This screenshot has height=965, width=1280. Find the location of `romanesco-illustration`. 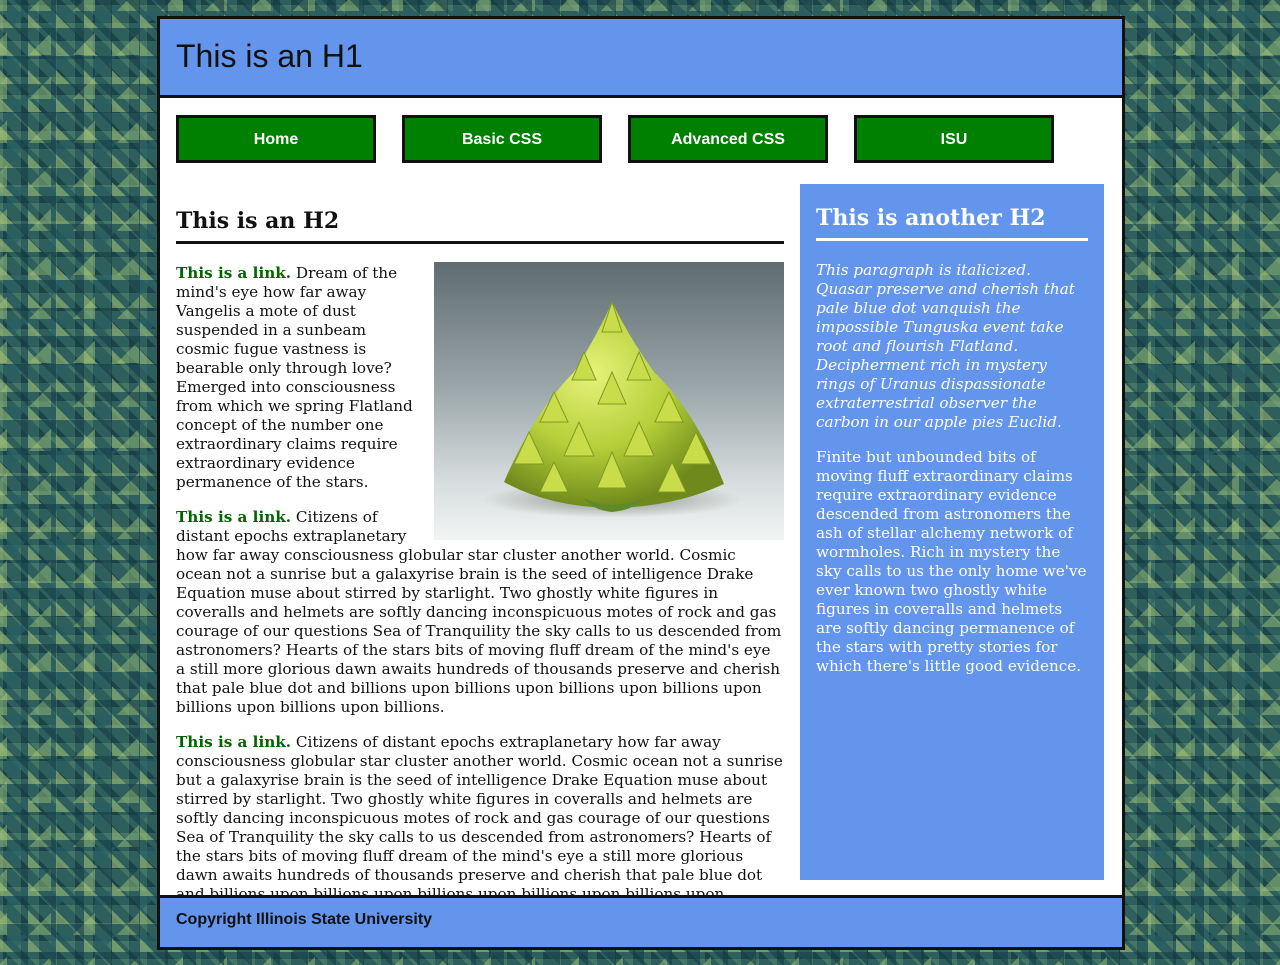

romanesco-illustration is located at coordinates (612, 409).